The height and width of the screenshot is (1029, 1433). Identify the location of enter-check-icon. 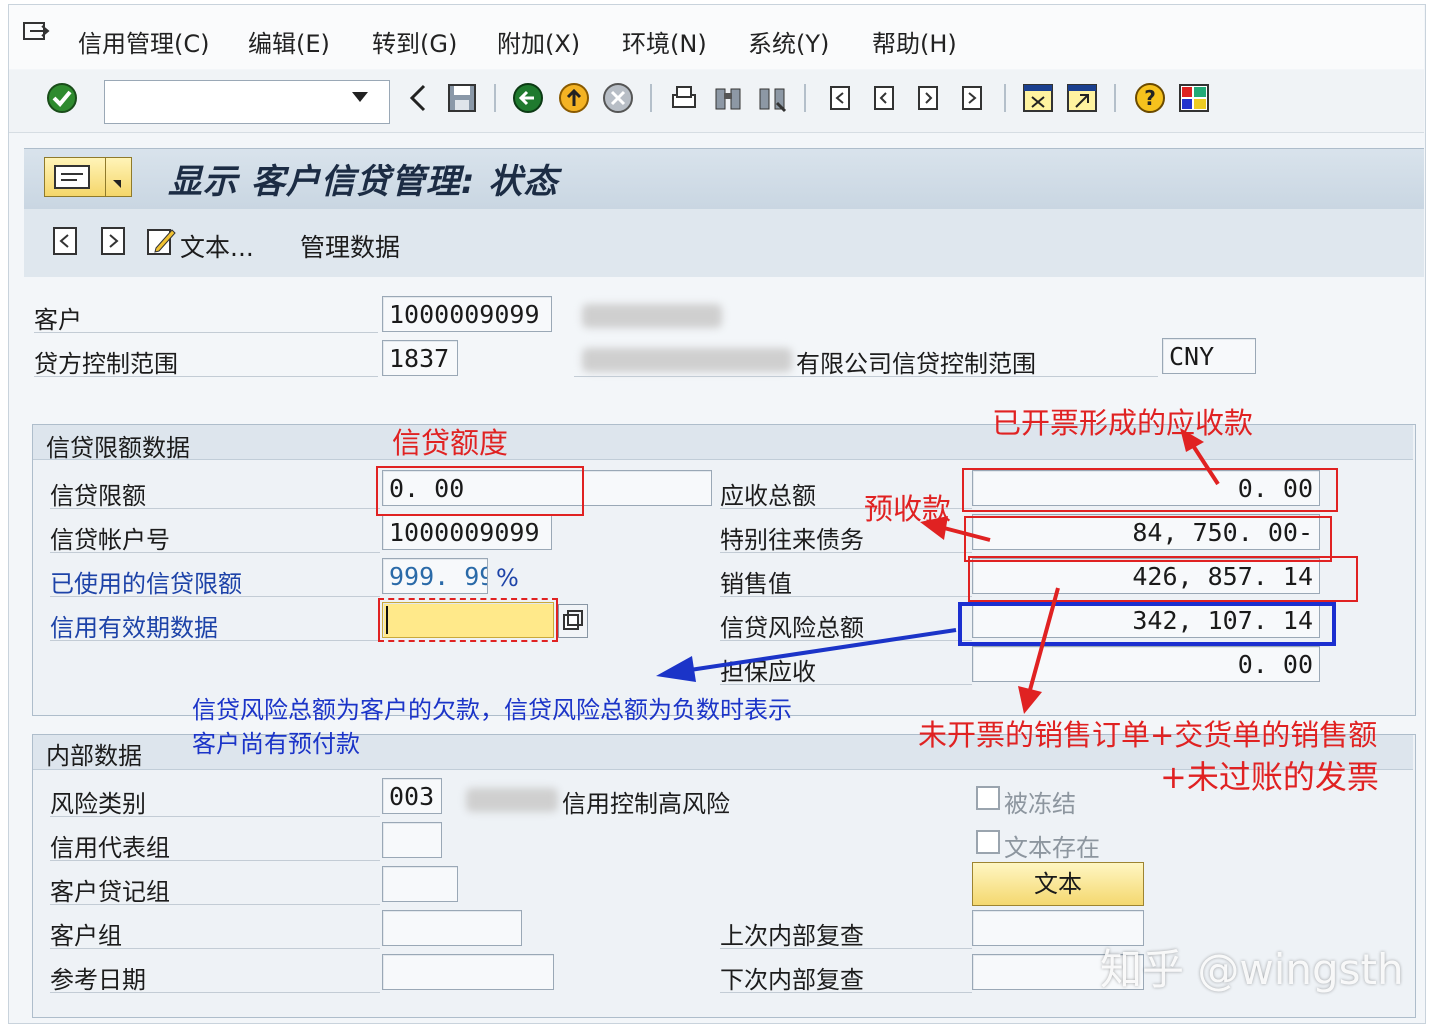
(62, 98).